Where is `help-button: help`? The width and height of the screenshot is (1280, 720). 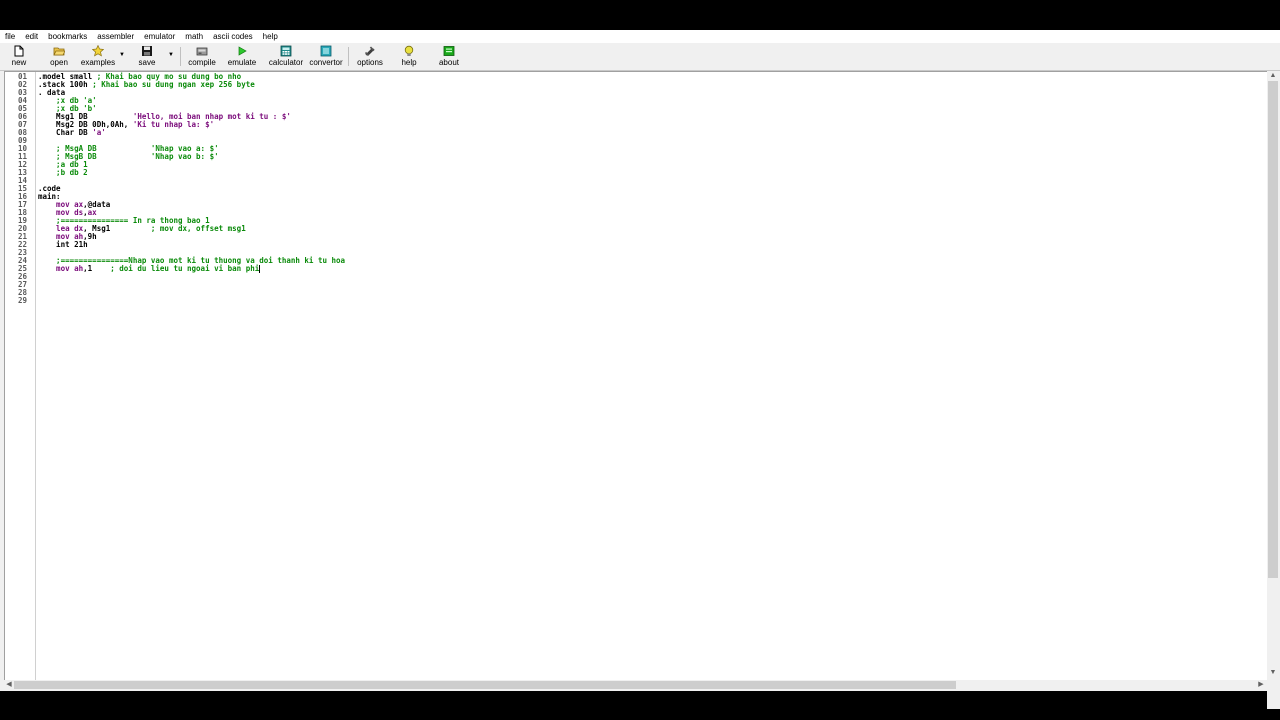
help-button: help is located at coordinates (409, 56).